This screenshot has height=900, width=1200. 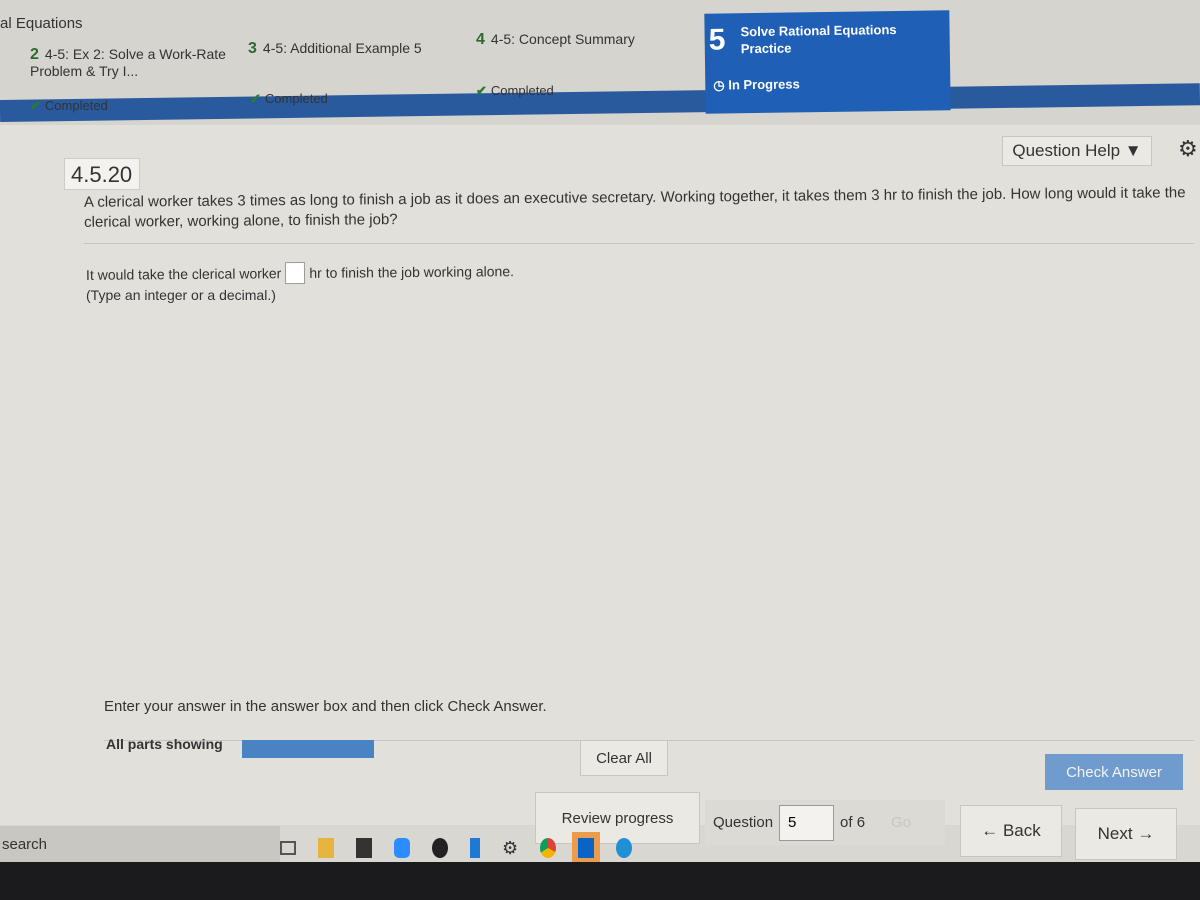 I want to click on task-view-icon, so click(x=288, y=848).